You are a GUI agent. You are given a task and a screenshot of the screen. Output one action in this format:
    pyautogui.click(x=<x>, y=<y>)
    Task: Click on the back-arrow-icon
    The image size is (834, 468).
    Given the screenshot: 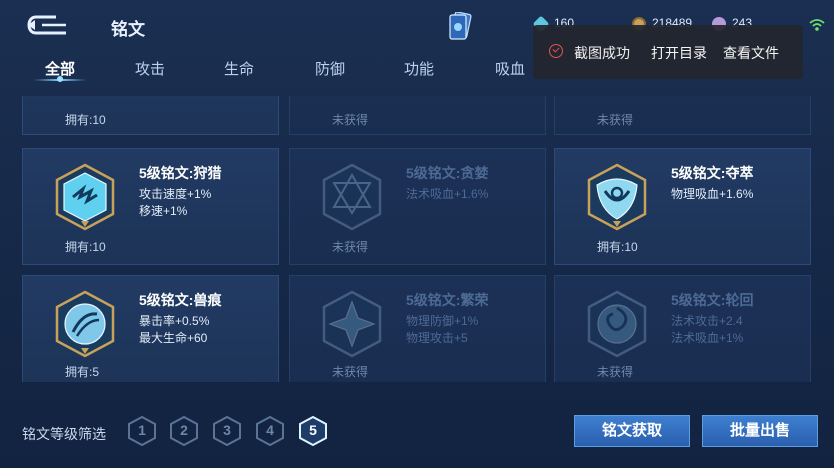 What is the action you would take?
    pyautogui.click(x=46, y=25)
    